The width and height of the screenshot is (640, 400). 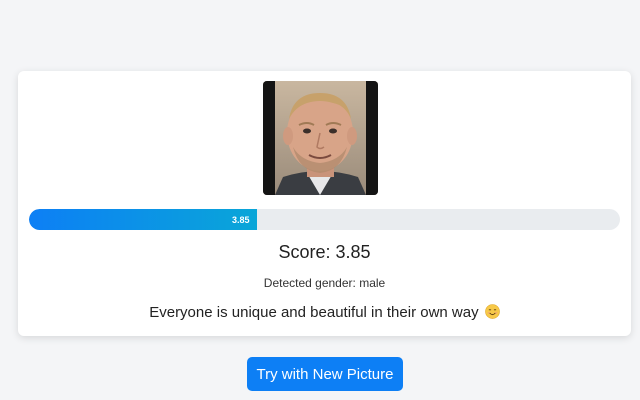 I want to click on smiling-face-icon, so click(x=492, y=311).